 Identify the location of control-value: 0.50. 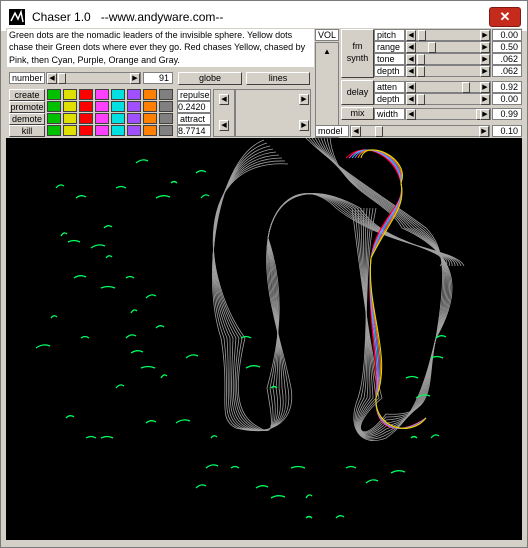
(507, 47).